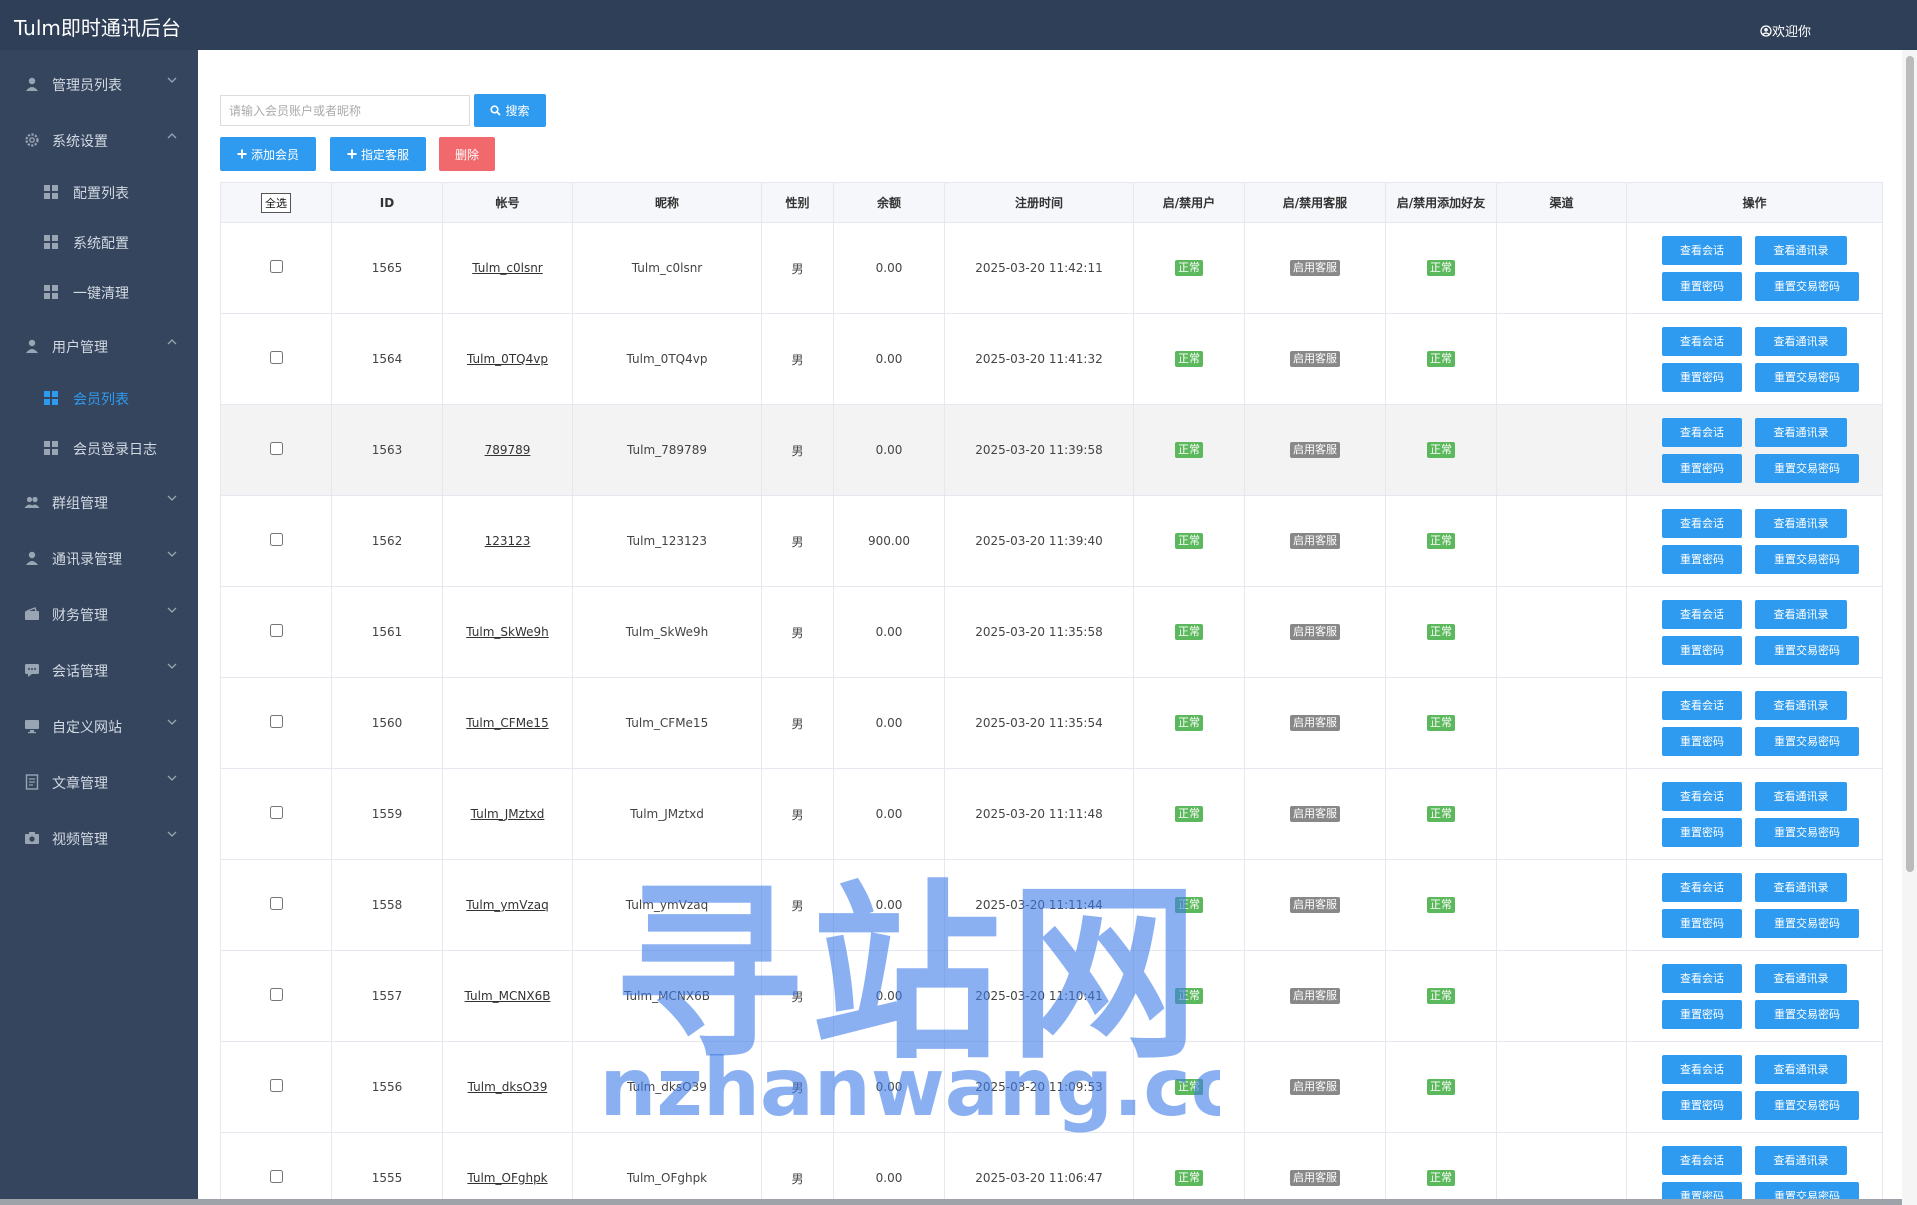  I want to click on account-link: Tulm_CFMe15, so click(507, 723).